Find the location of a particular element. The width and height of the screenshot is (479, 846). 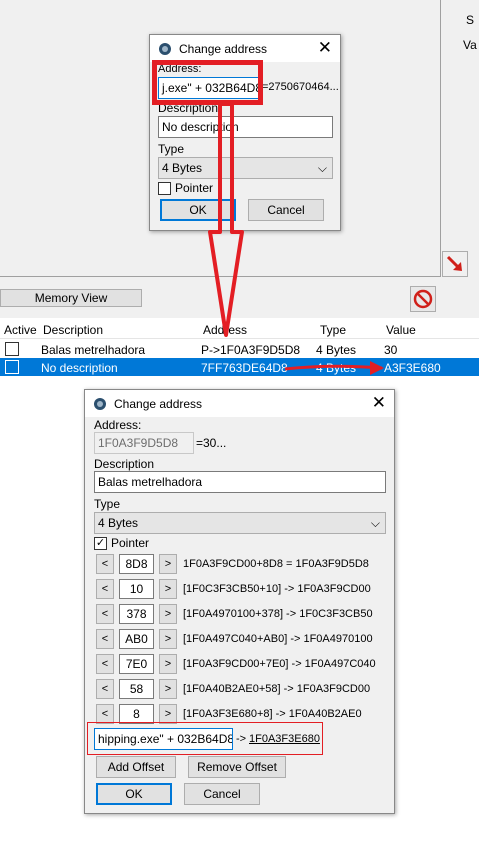

col-value: Value is located at coordinates (401, 330).